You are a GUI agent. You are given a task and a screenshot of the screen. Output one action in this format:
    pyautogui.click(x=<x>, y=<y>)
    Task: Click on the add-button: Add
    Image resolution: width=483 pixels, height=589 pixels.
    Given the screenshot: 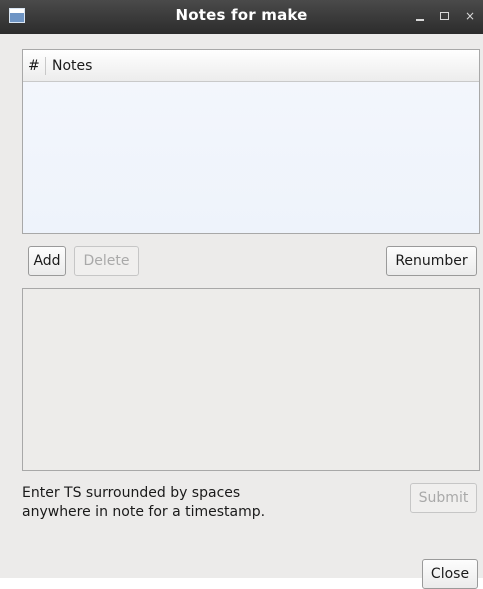 What is the action you would take?
    pyautogui.click(x=47, y=261)
    